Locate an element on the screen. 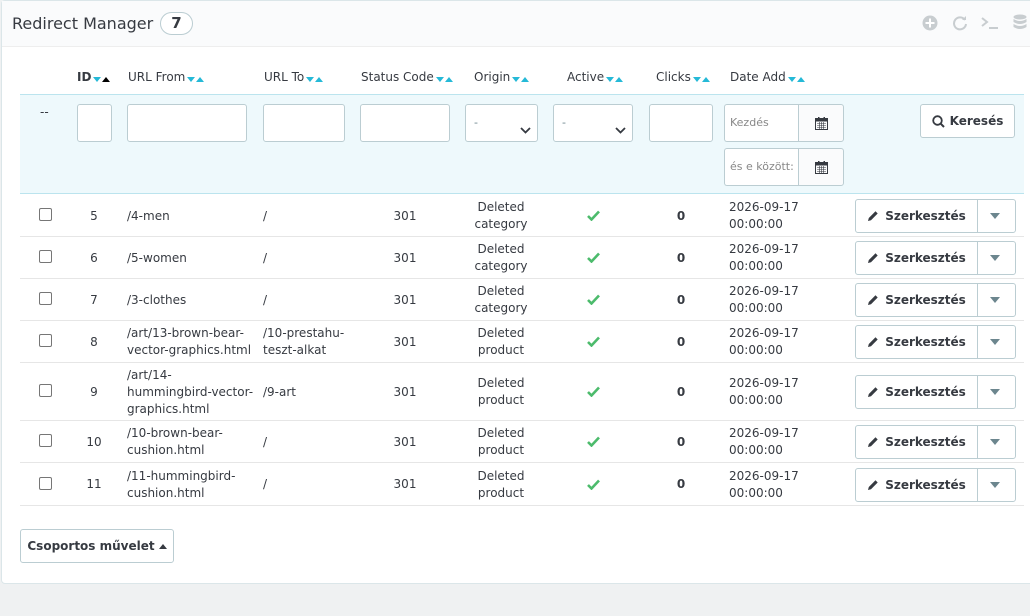 This screenshot has width=1030, height=616. date-from-calendar-button is located at coordinates (821, 123).